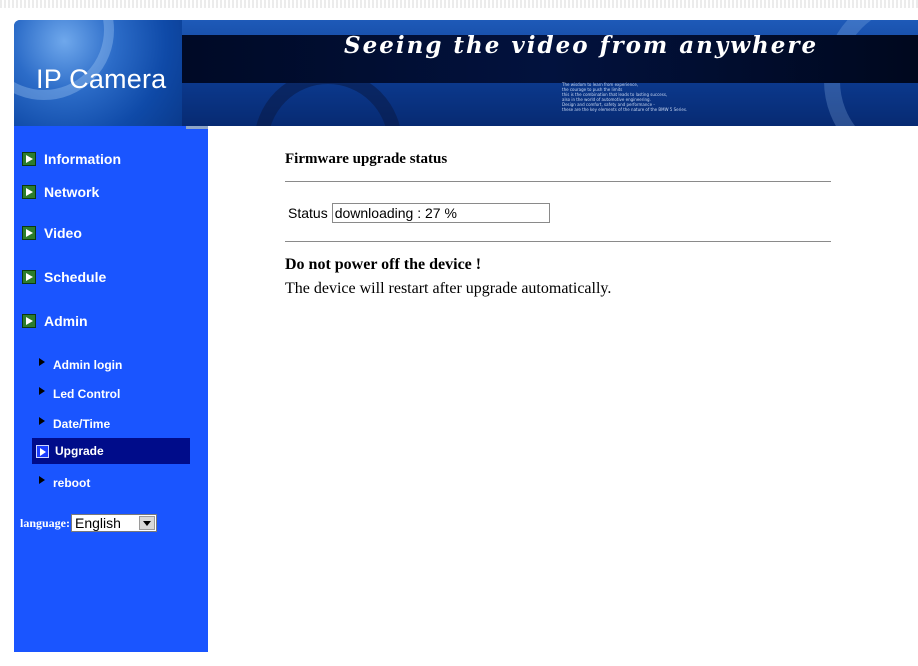 This screenshot has height=666, width=918. I want to click on submenu-item-admin-login: Admin login, so click(111, 365).